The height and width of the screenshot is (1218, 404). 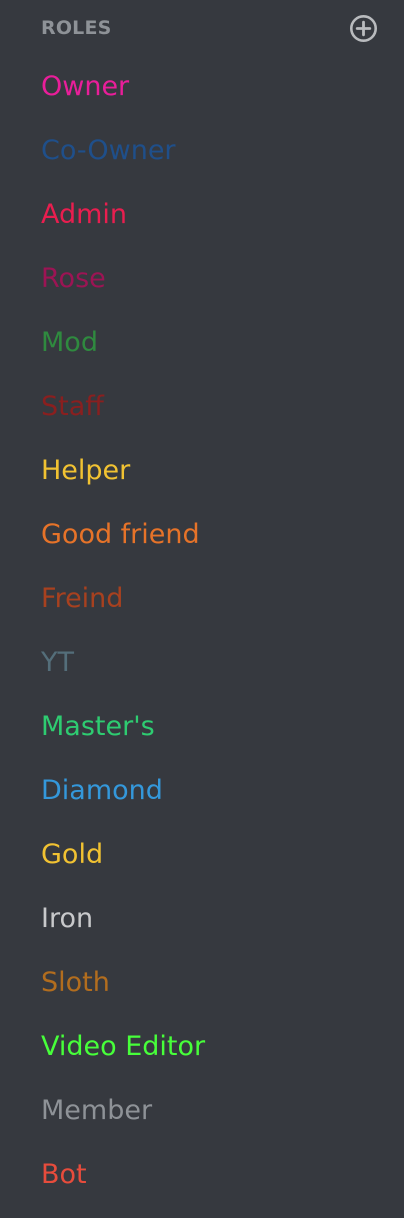 I want to click on role-item: Master's, so click(x=211, y=738).